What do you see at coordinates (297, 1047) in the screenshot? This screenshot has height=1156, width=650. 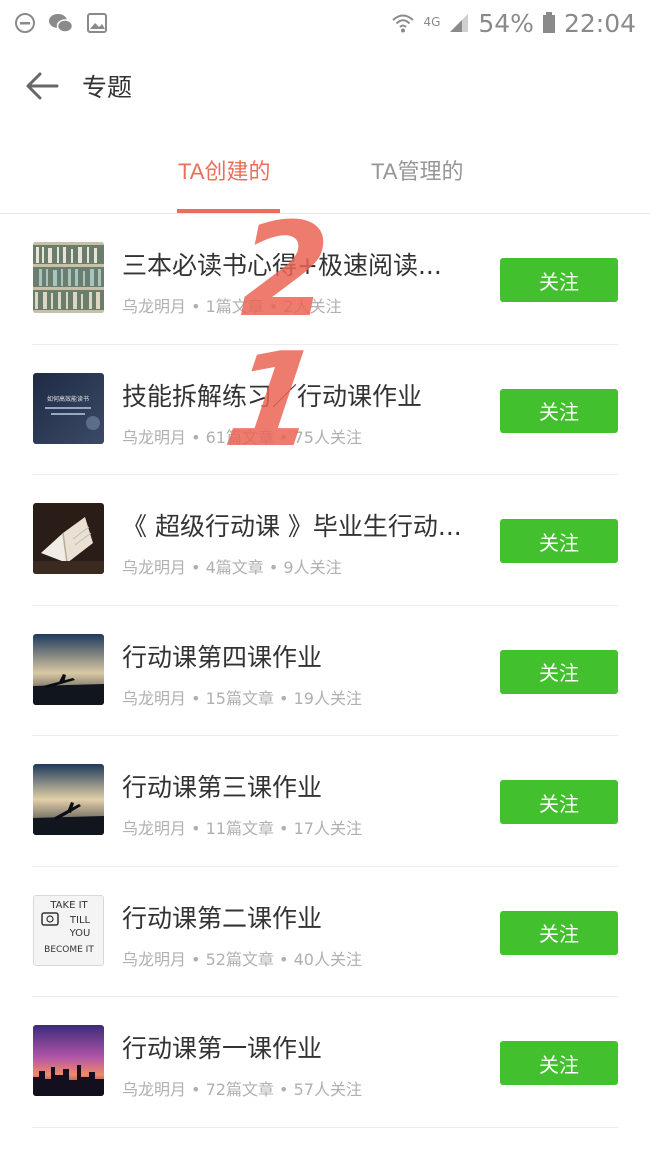 I see `collection-title: 行动课第一课作业` at bounding box center [297, 1047].